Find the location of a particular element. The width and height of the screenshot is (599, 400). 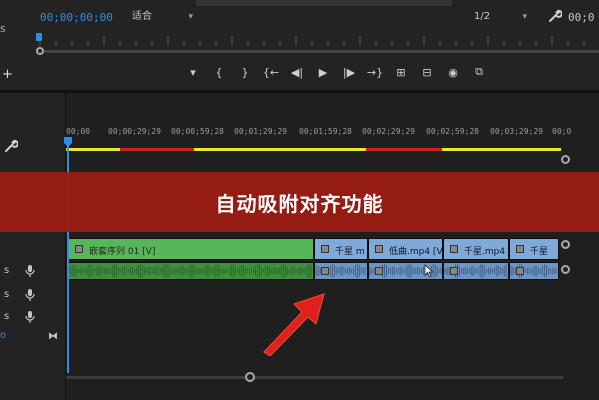

marker-icon: ▾ is located at coordinates (193, 72).